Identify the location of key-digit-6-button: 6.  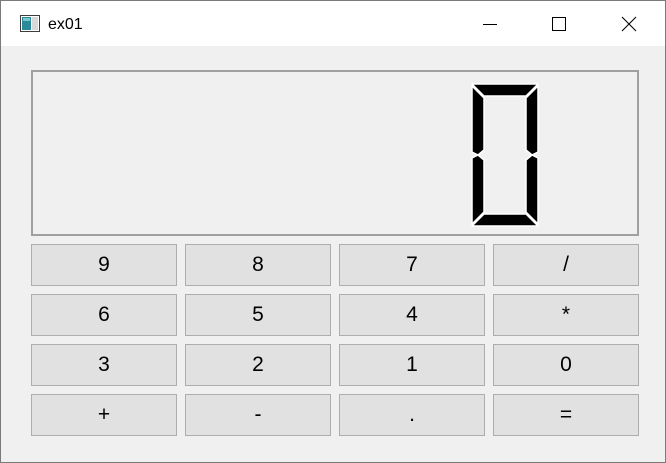
(104, 315).